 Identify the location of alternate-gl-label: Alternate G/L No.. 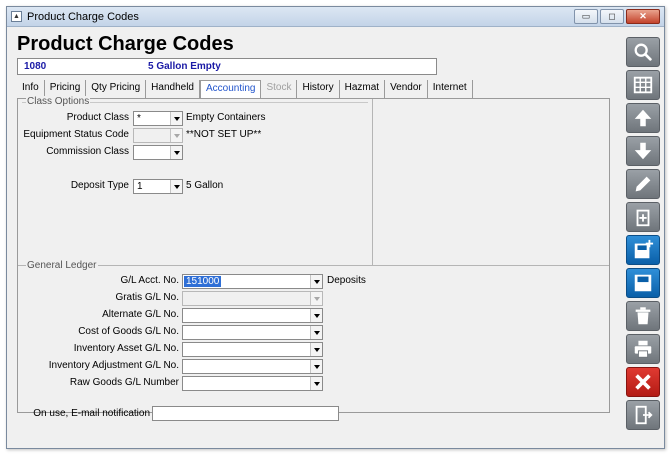
(140, 314).